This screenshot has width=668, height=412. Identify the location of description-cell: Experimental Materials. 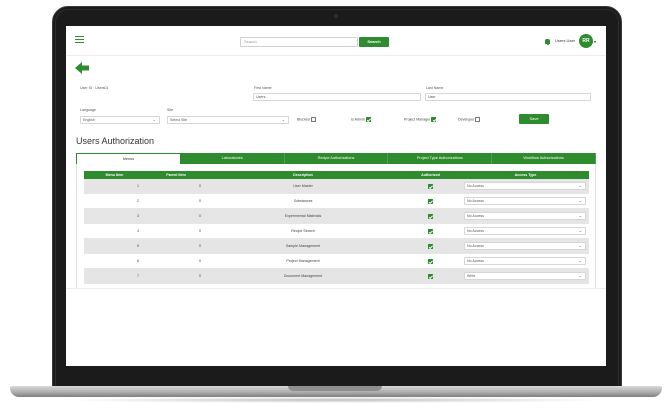
(303, 216).